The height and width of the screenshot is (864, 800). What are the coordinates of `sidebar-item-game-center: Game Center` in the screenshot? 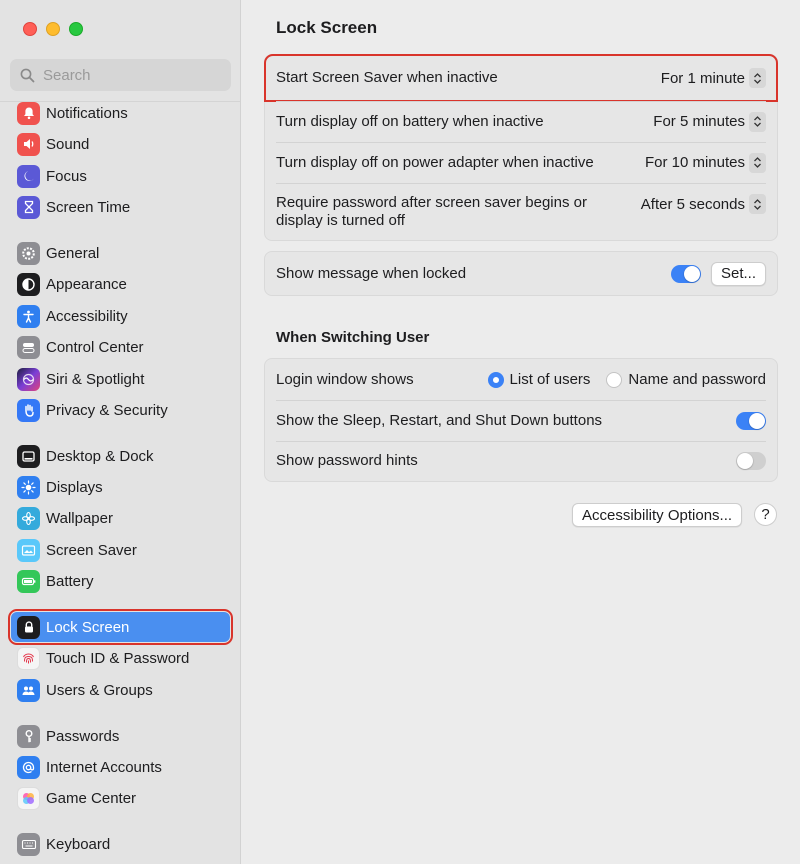 It's located at (120, 798).